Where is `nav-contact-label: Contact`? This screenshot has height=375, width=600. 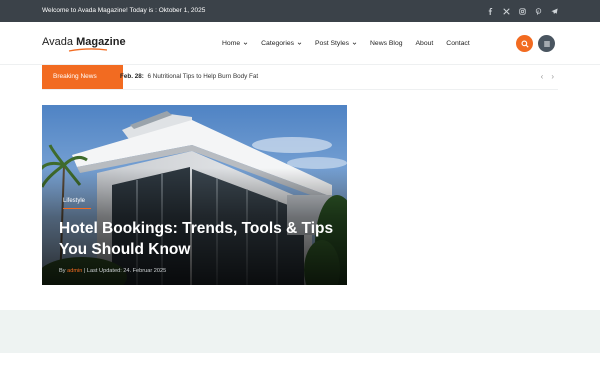
nav-contact-label: Contact is located at coordinates (458, 43).